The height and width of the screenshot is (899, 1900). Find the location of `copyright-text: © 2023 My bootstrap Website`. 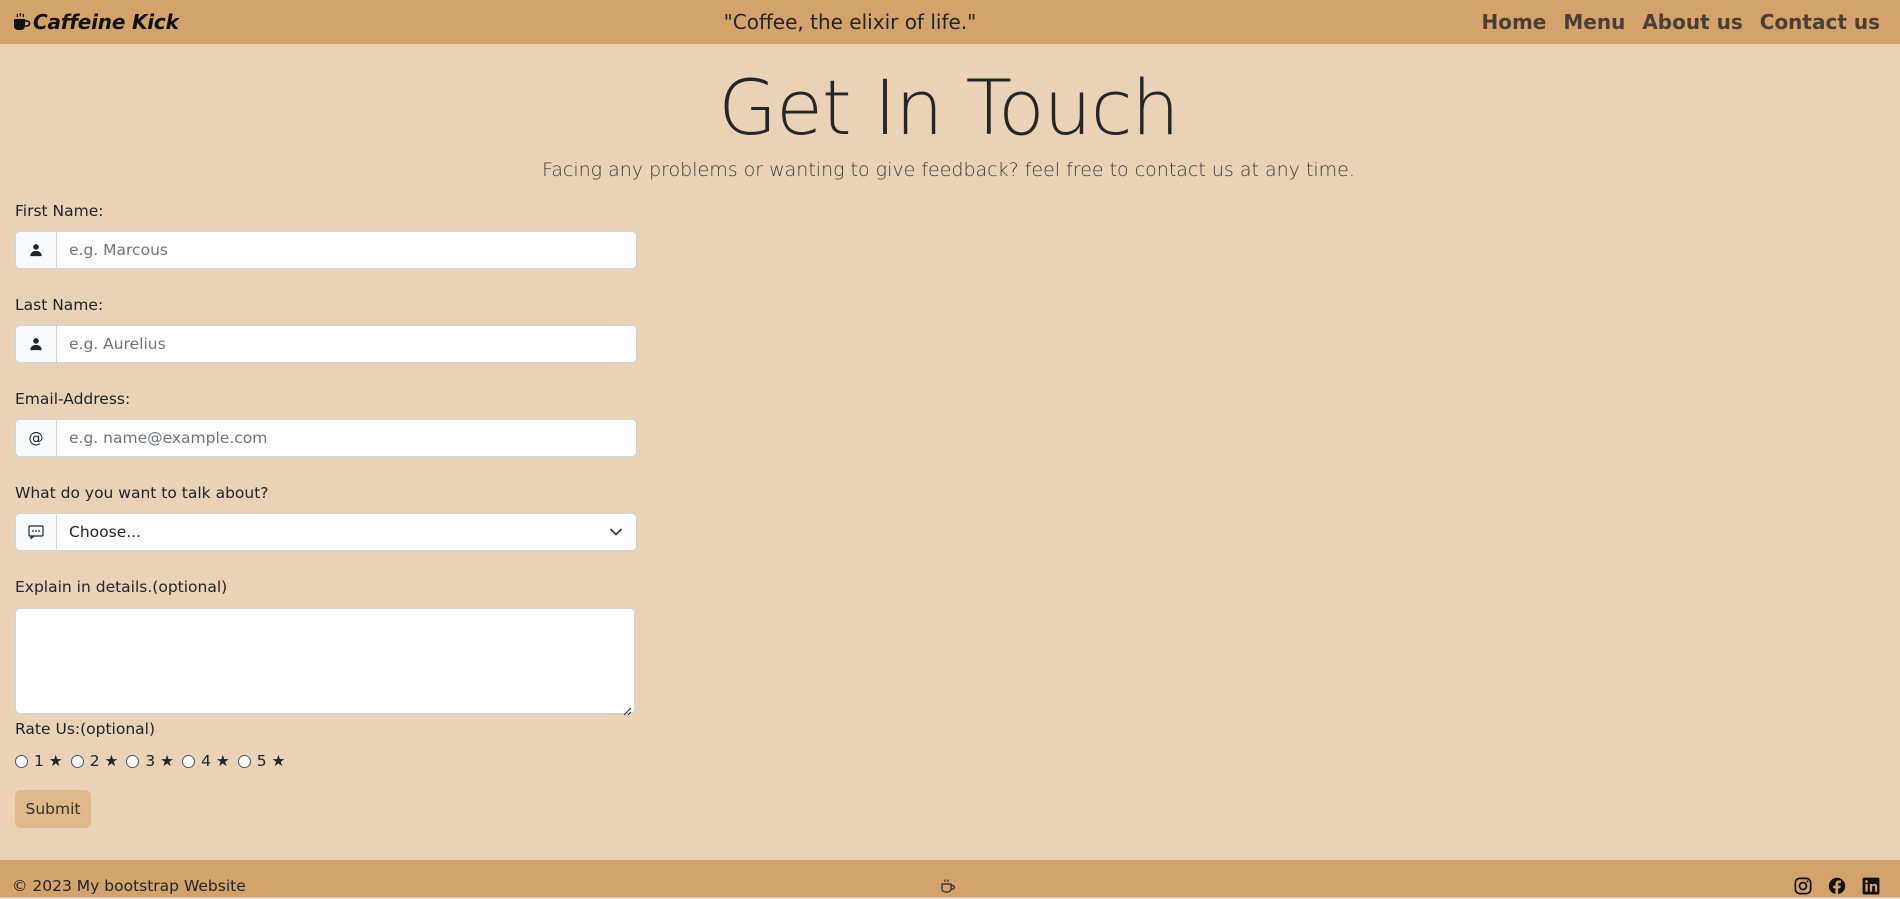

copyright-text: © 2023 My bootstrap Website is located at coordinates (129, 886).